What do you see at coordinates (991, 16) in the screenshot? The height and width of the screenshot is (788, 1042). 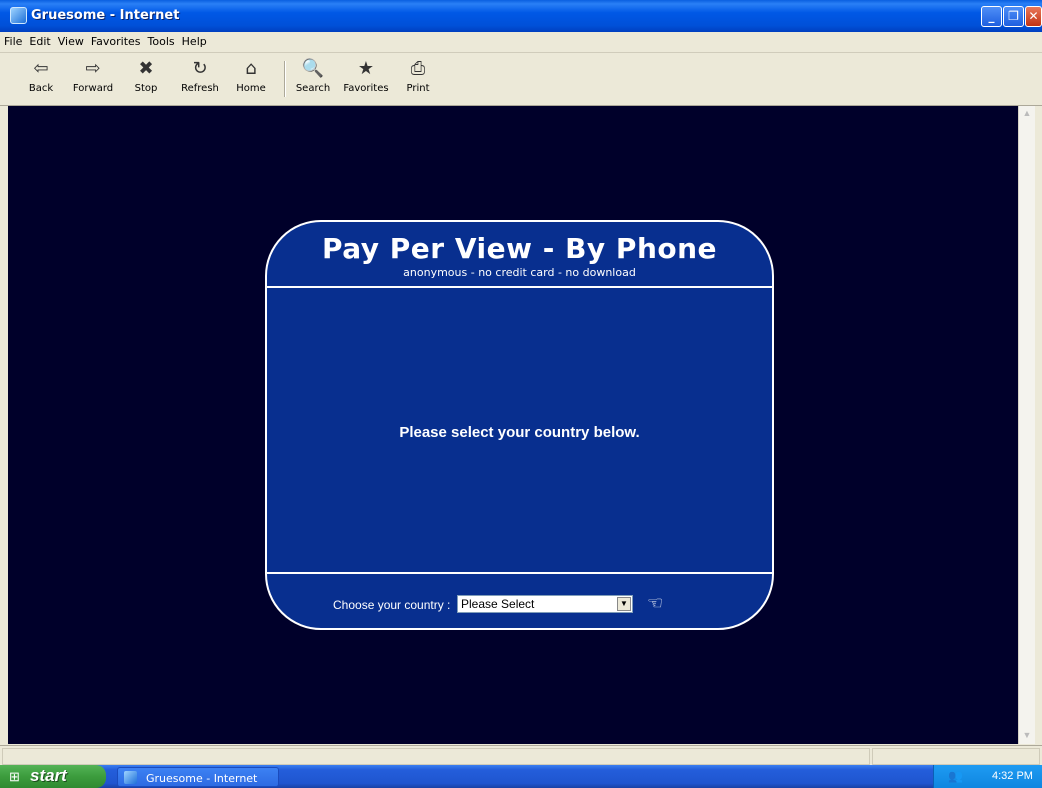 I see `minimize-button: _` at bounding box center [991, 16].